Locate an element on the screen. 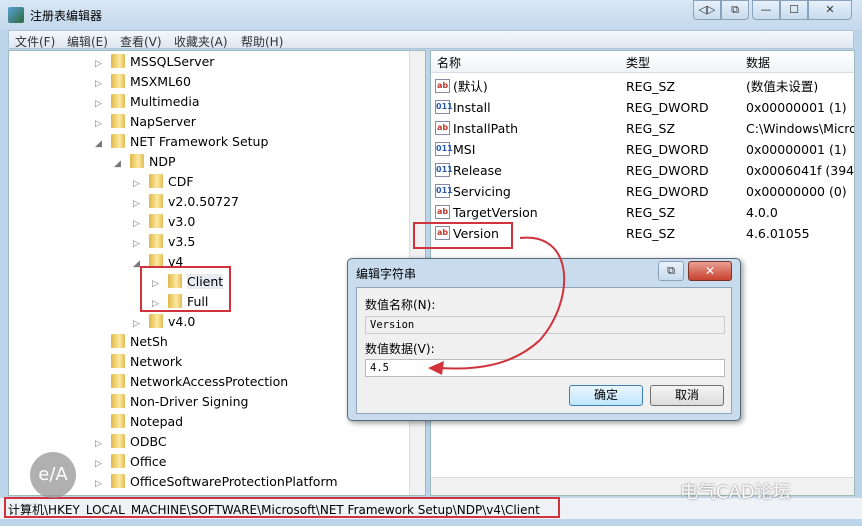 The height and width of the screenshot is (526, 862). annotation-arrow is located at coordinates (497, 305).